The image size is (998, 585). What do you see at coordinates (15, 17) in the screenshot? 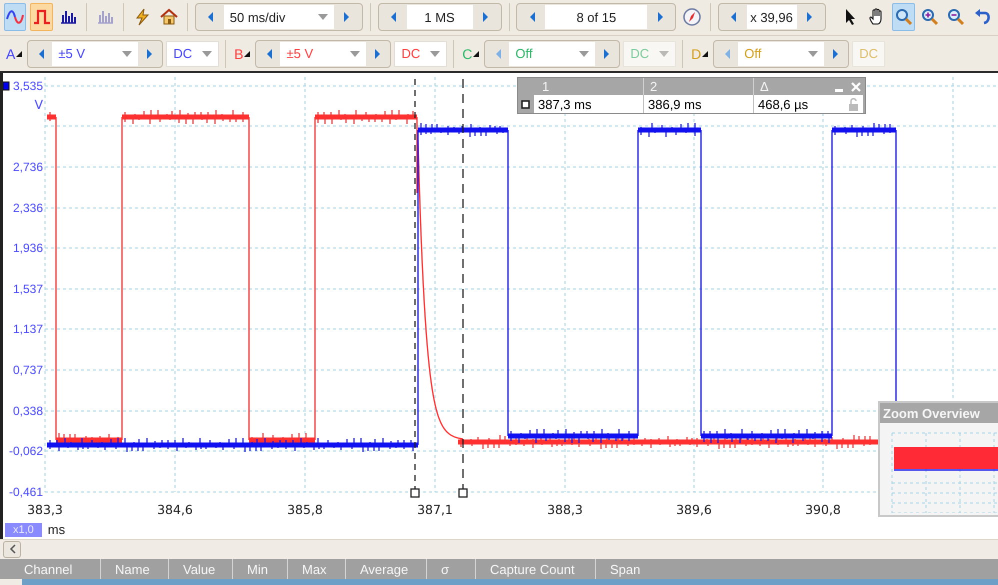
I see `mode-button` at bounding box center [15, 17].